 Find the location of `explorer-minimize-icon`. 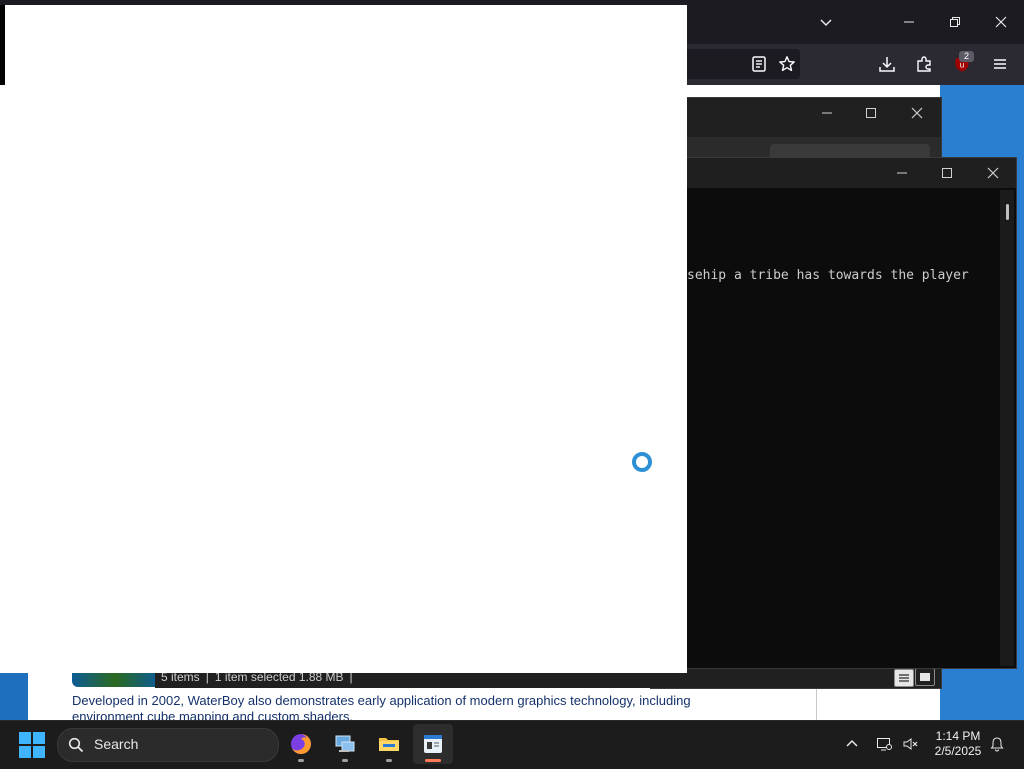

explorer-minimize-icon is located at coordinates (827, 113).